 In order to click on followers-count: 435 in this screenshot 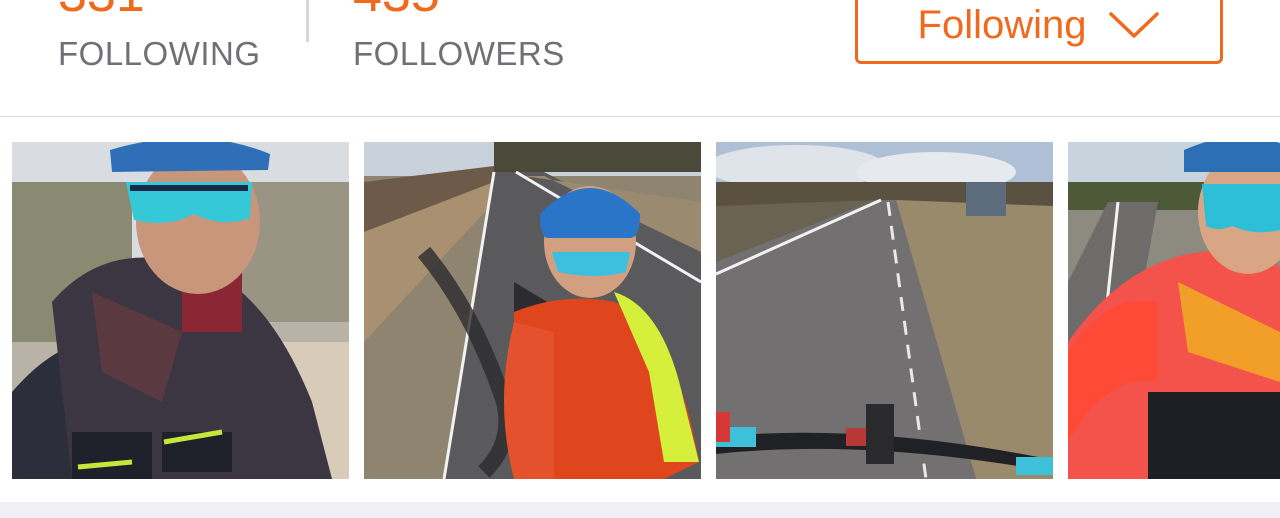, I will do `click(396, 11)`.